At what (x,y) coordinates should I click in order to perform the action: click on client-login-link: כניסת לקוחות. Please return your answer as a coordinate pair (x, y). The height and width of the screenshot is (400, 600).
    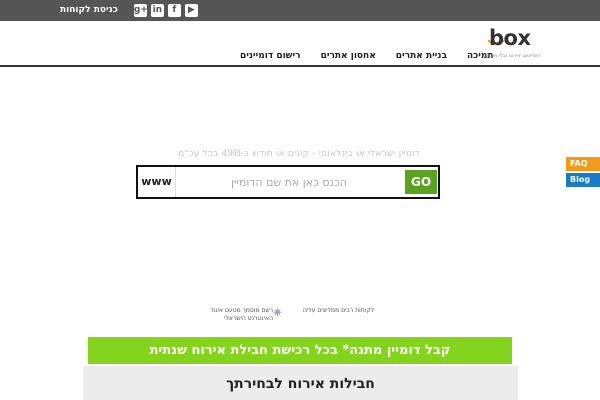
    Looking at the image, I should click on (89, 10).